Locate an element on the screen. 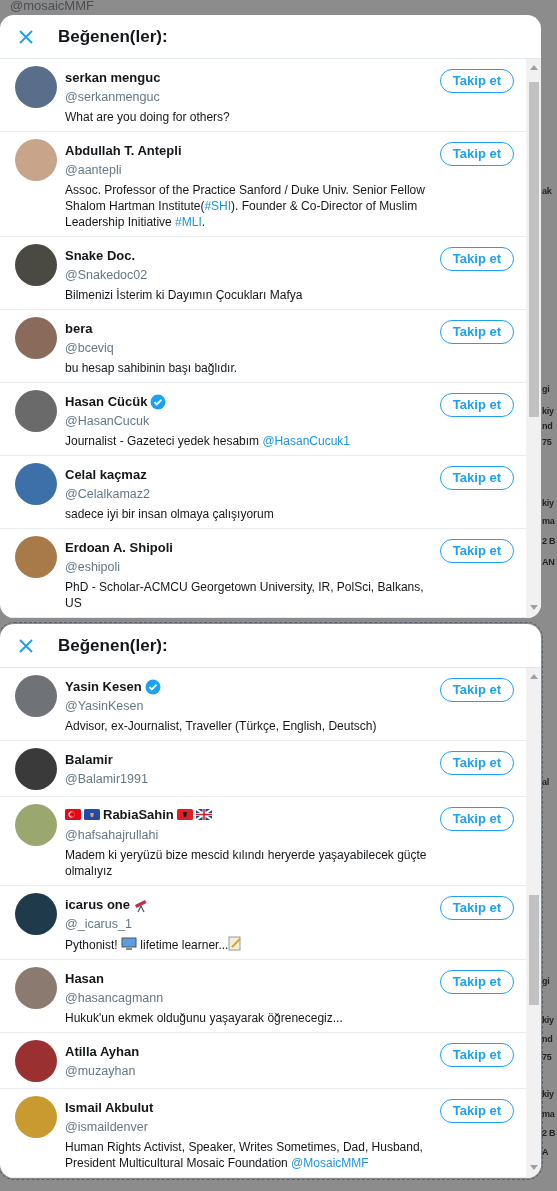  user-handle: @ismaildenver is located at coordinates (107, 1127).